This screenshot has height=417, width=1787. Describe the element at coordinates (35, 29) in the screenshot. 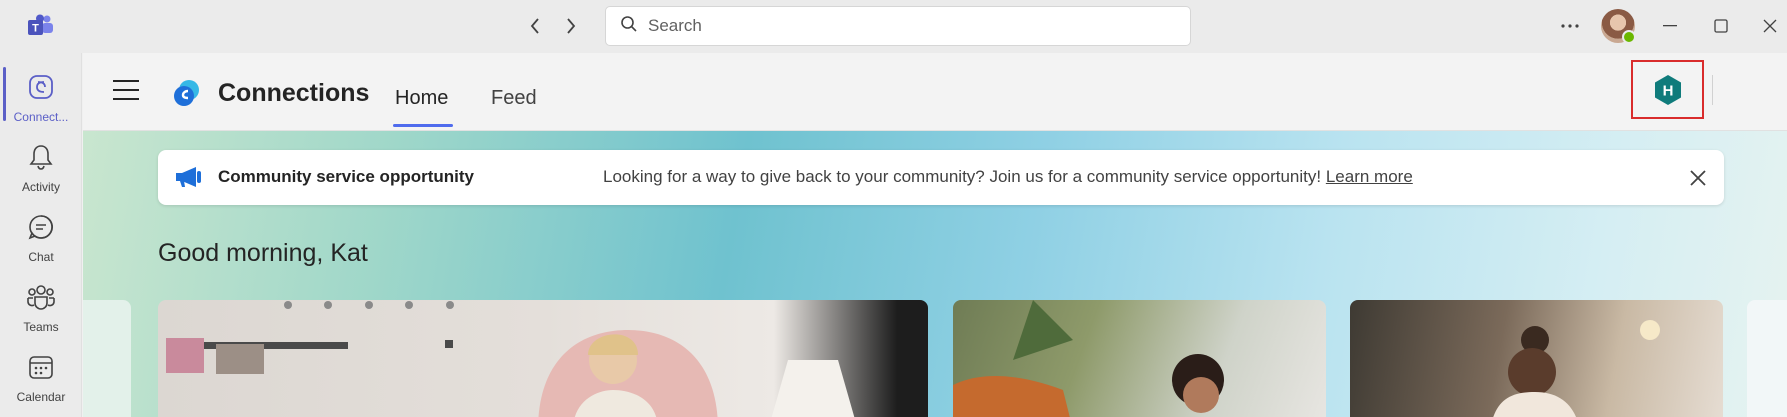

I see `svg-text: T` at that location.